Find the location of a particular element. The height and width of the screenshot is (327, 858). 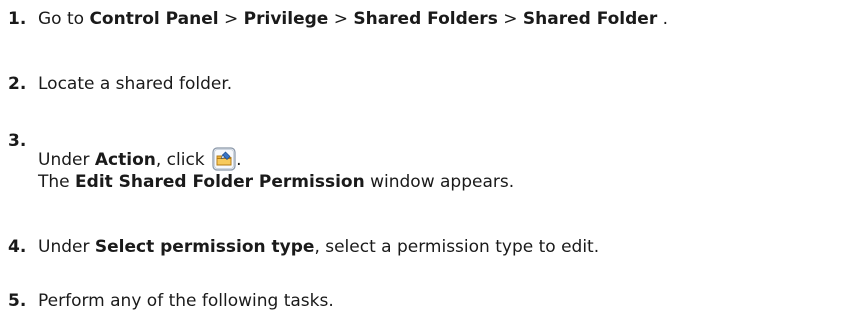

step-number: 4. is located at coordinates (17, 247).